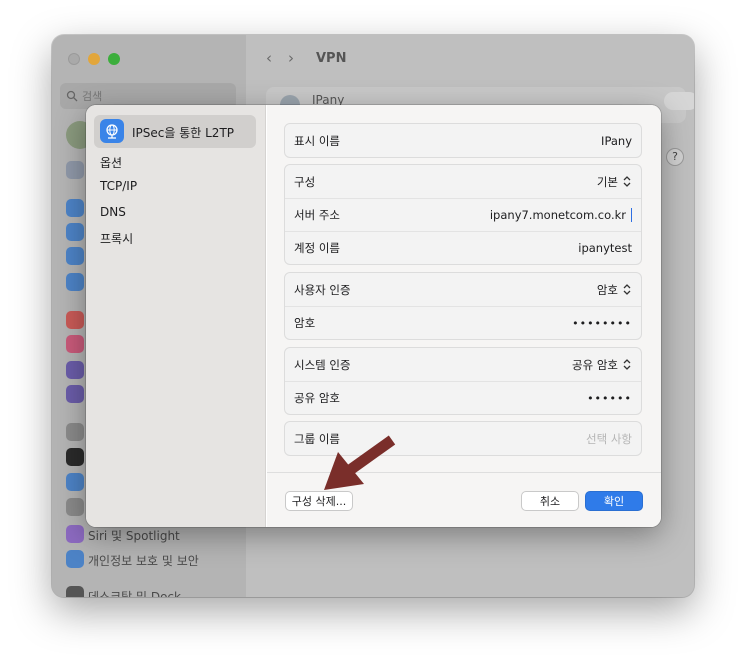  I want to click on system-auth-select: 공유 암호, so click(602, 365).